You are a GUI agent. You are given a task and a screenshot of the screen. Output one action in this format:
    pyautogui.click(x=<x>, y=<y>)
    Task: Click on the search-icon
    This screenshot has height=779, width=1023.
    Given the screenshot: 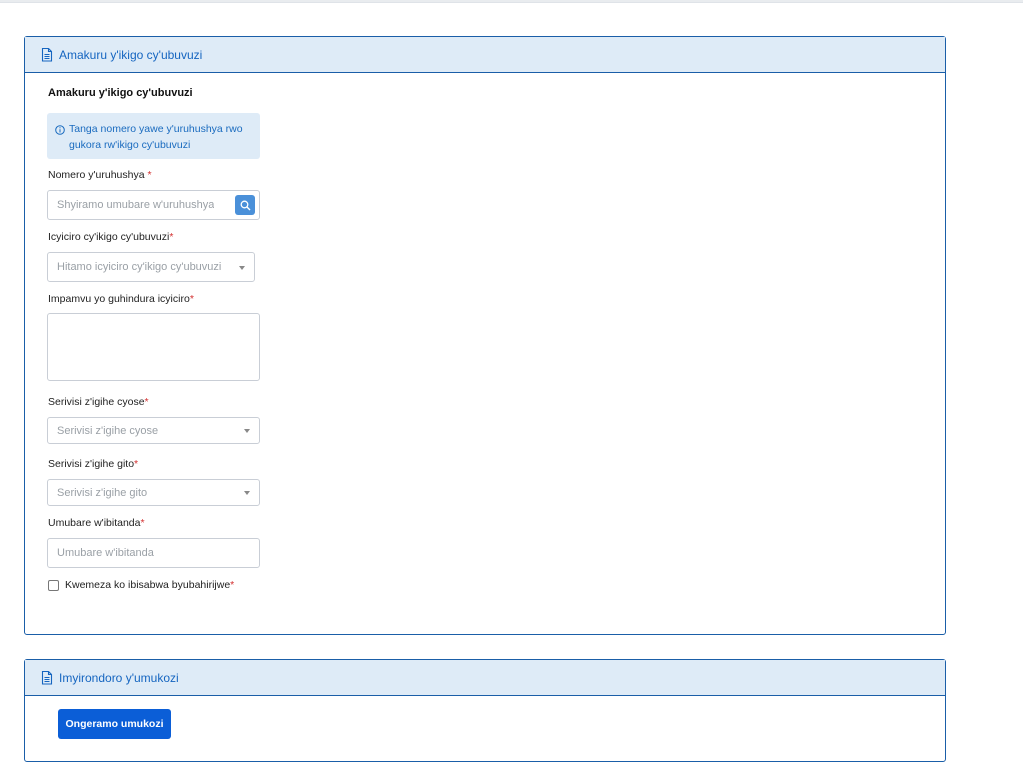 What is the action you would take?
    pyautogui.click(x=245, y=205)
    